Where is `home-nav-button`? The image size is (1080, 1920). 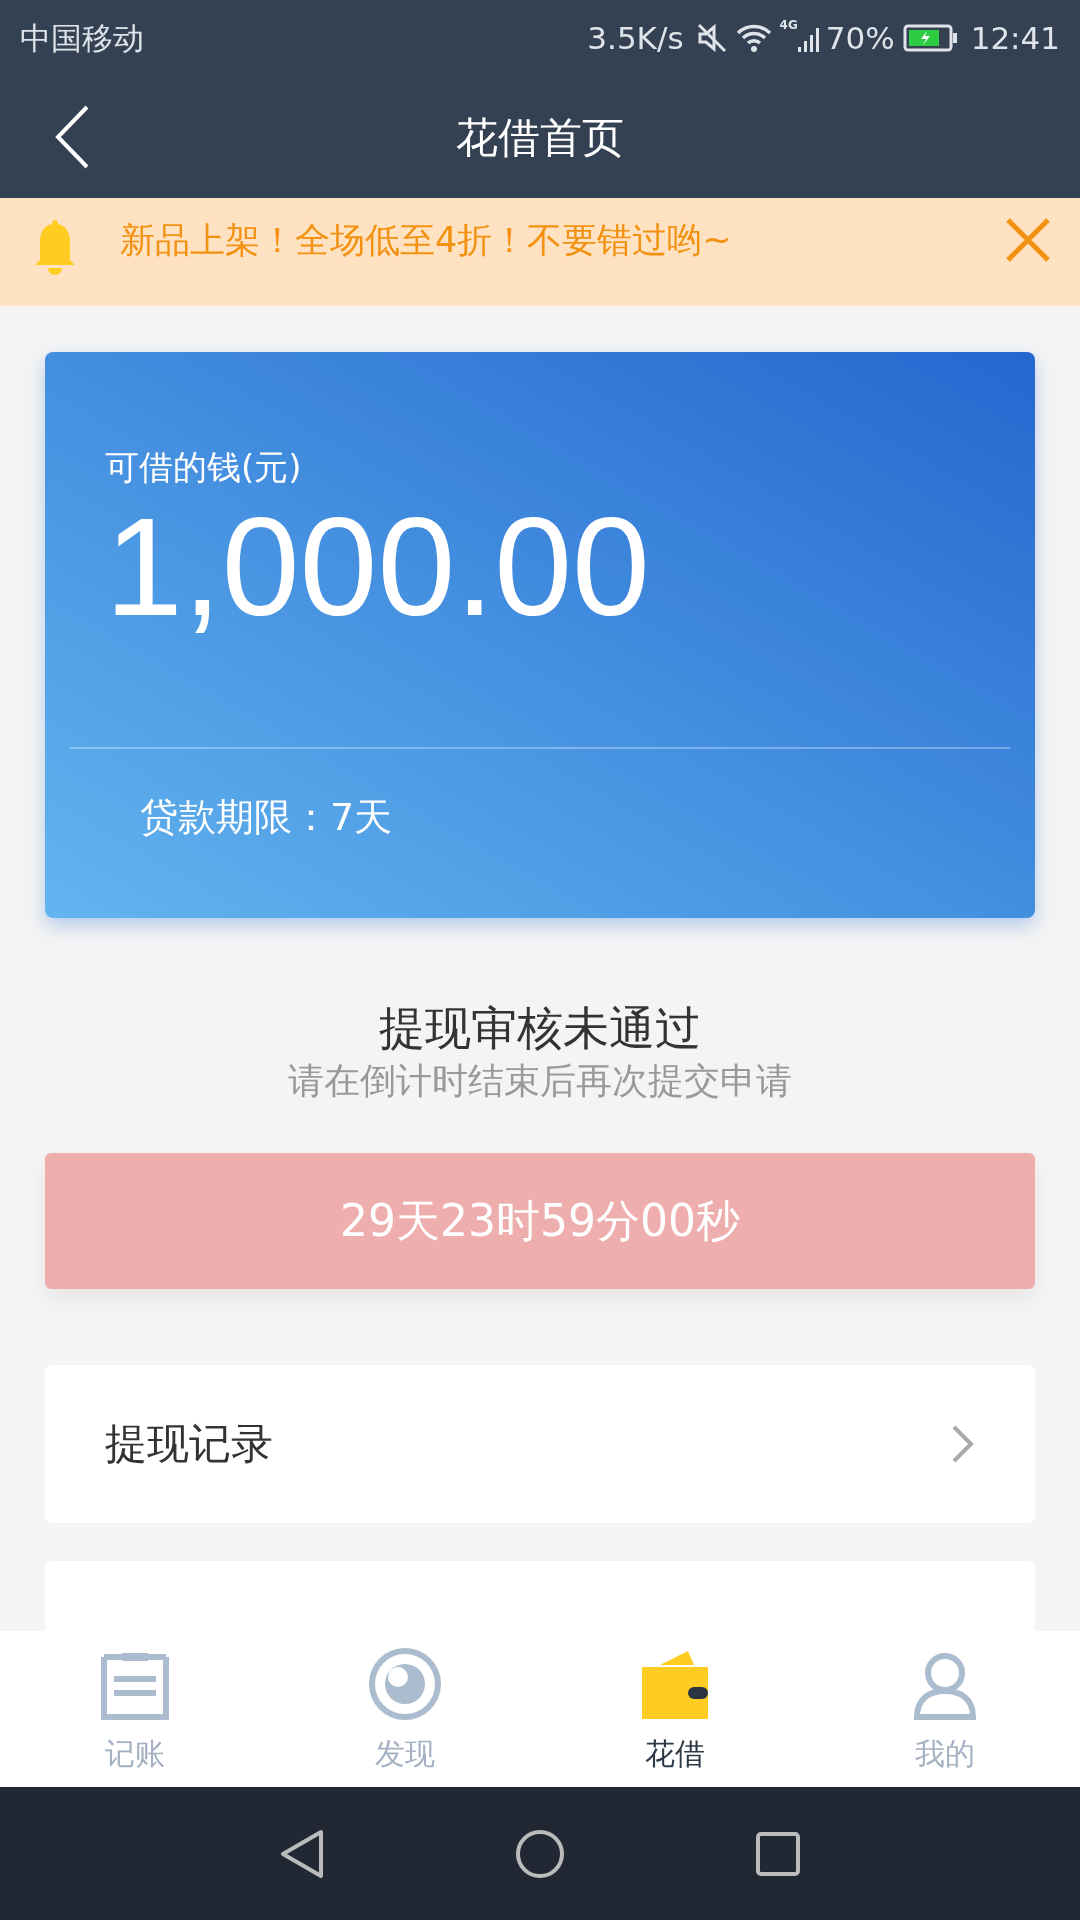
home-nav-button is located at coordinates (540, 1853).